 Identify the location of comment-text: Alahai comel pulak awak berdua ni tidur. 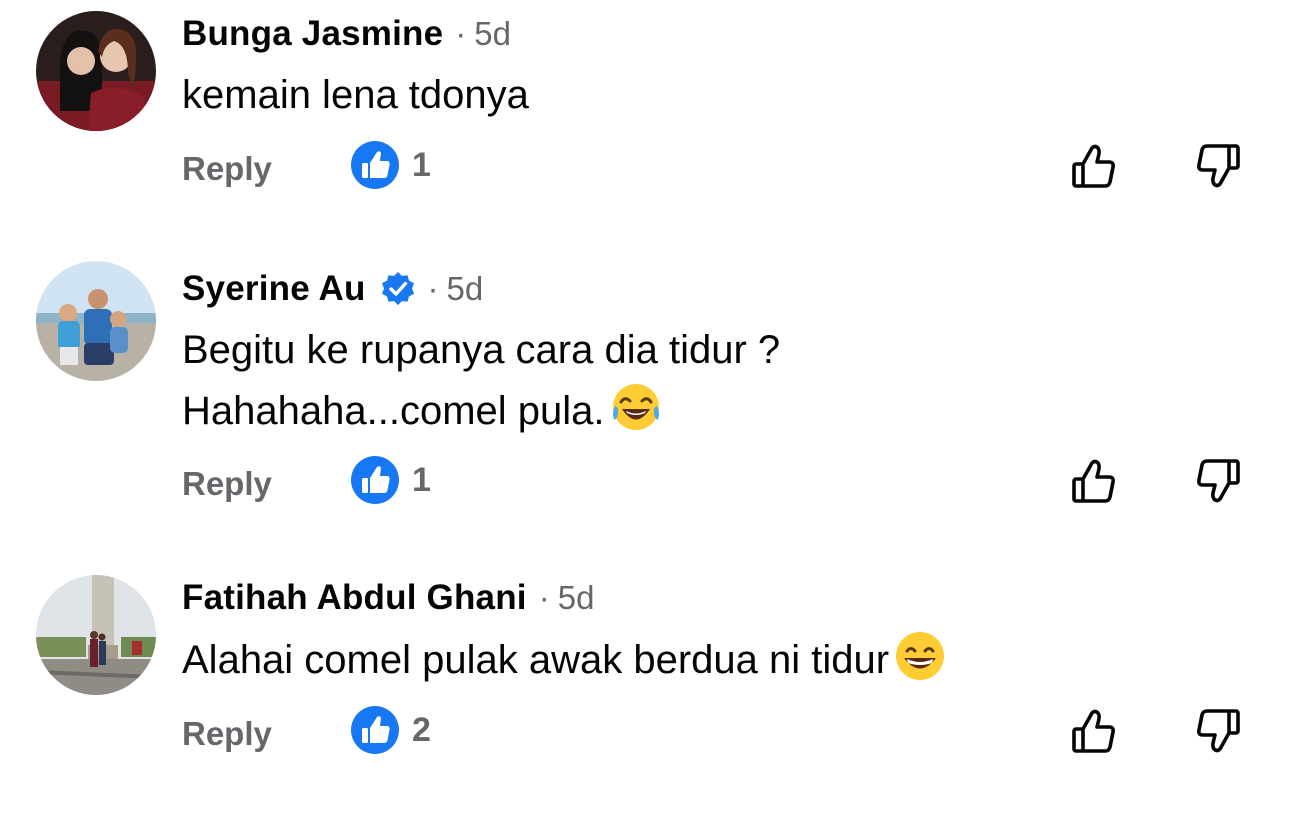
(564, 659).